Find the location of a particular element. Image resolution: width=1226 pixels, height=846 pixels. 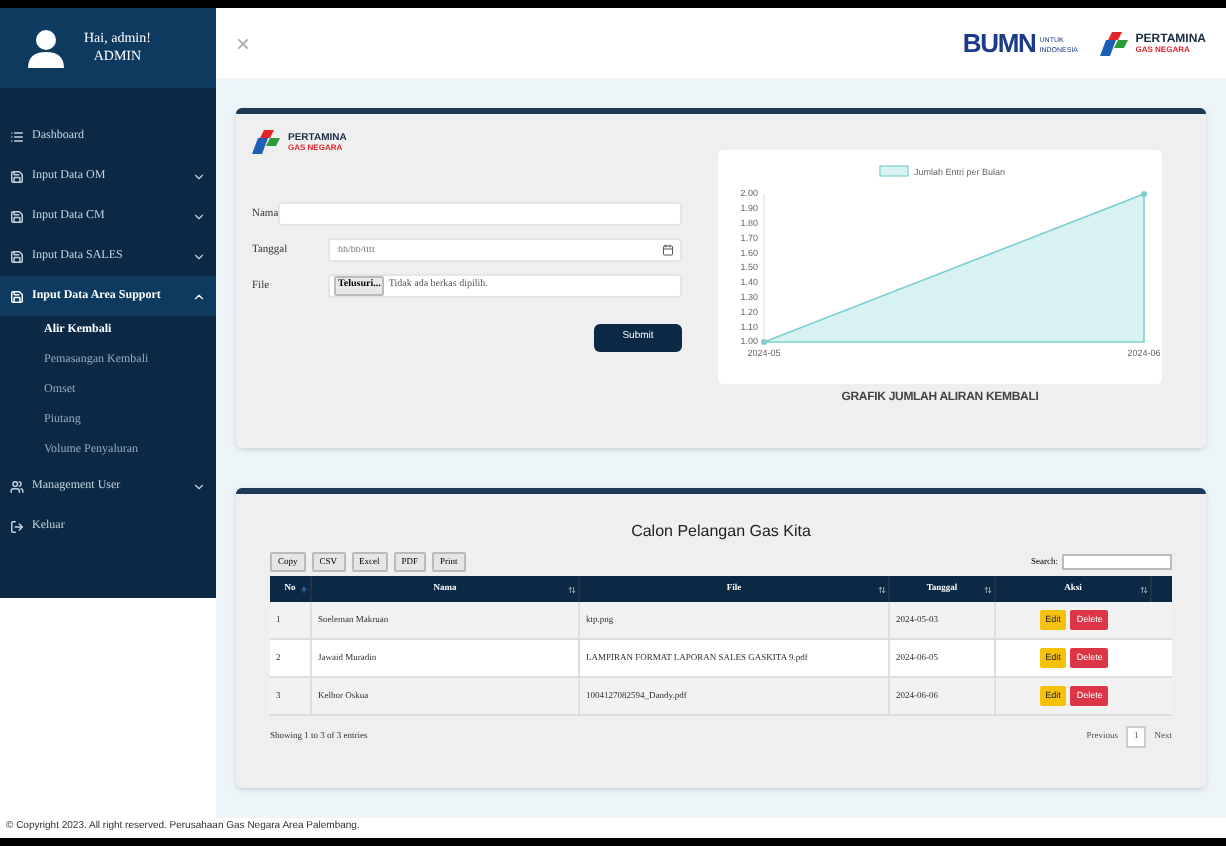

avatar-icon is located at coordinates (46, 48).